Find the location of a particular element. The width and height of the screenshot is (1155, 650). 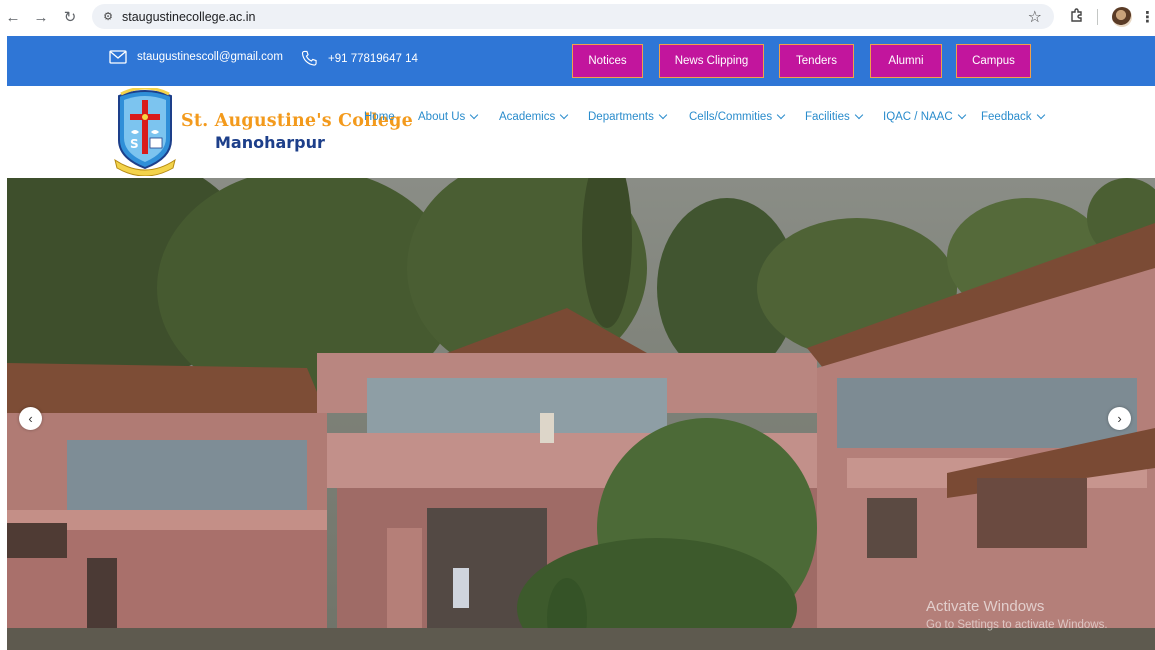

toolbar-separator is located at coordinates (1097, 17).